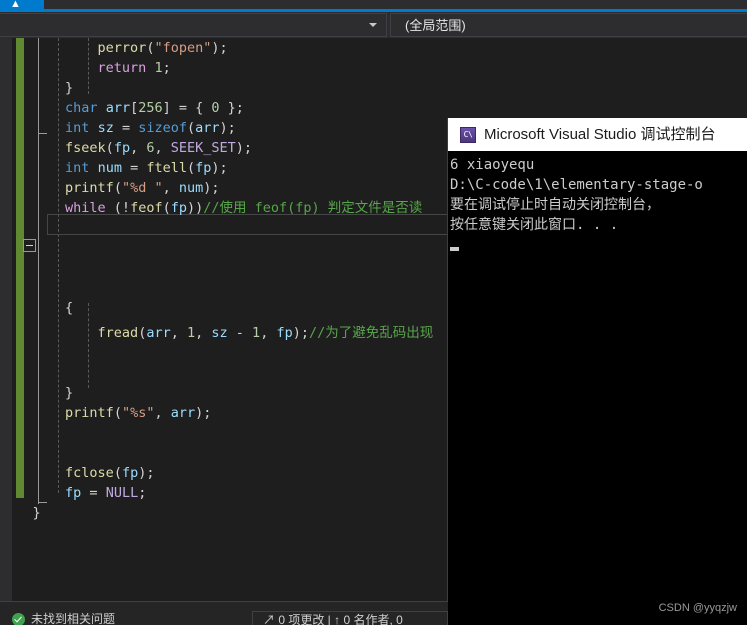 The width and height of the screenshot is (747, 625). I want to click on code-token: sizeof, so click(162, 128).